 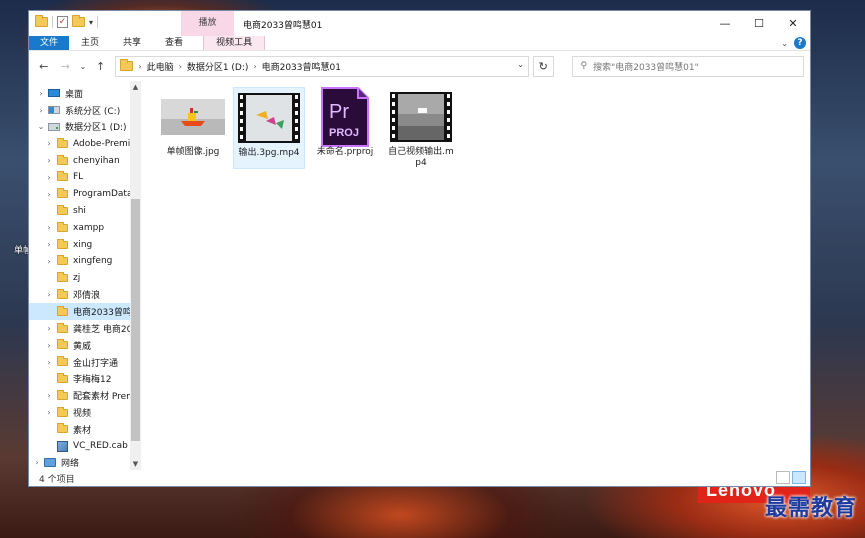 I want to click on sidebar-item: › FL, so click(x=85, y=177).